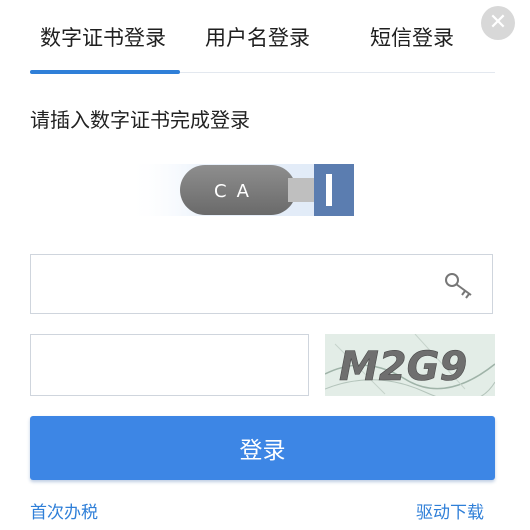  I want to click on certificate-input, so click(261, 284).